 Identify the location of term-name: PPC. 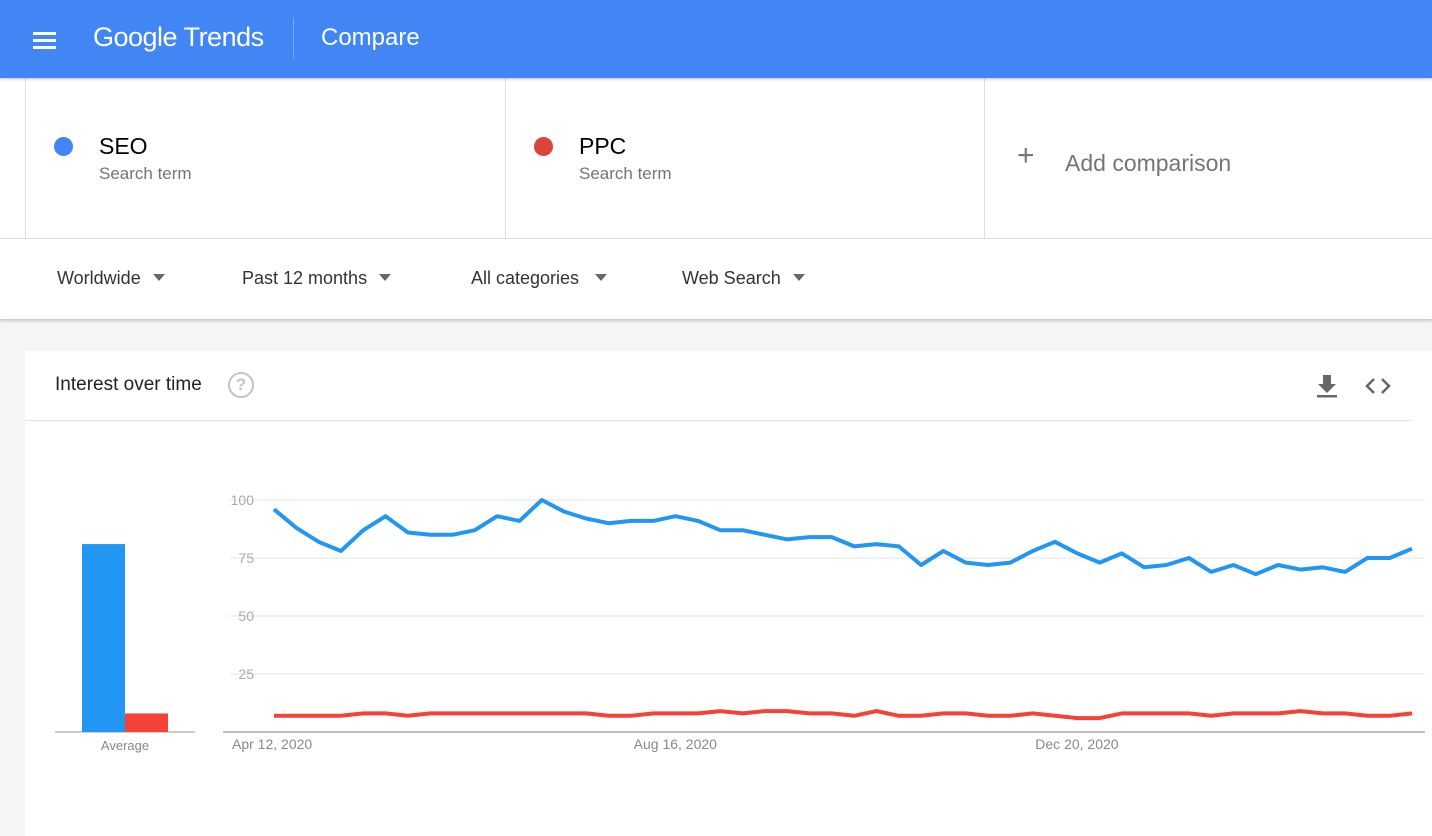
(603, 146).